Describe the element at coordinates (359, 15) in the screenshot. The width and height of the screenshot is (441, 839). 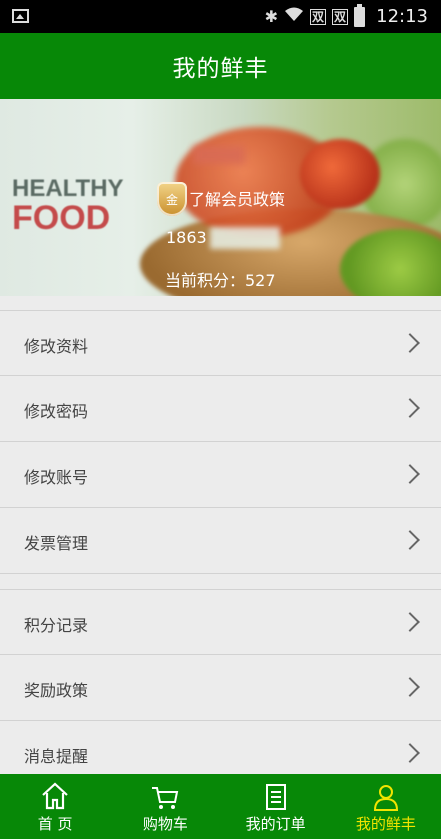
I see `battery-icon` at that location.